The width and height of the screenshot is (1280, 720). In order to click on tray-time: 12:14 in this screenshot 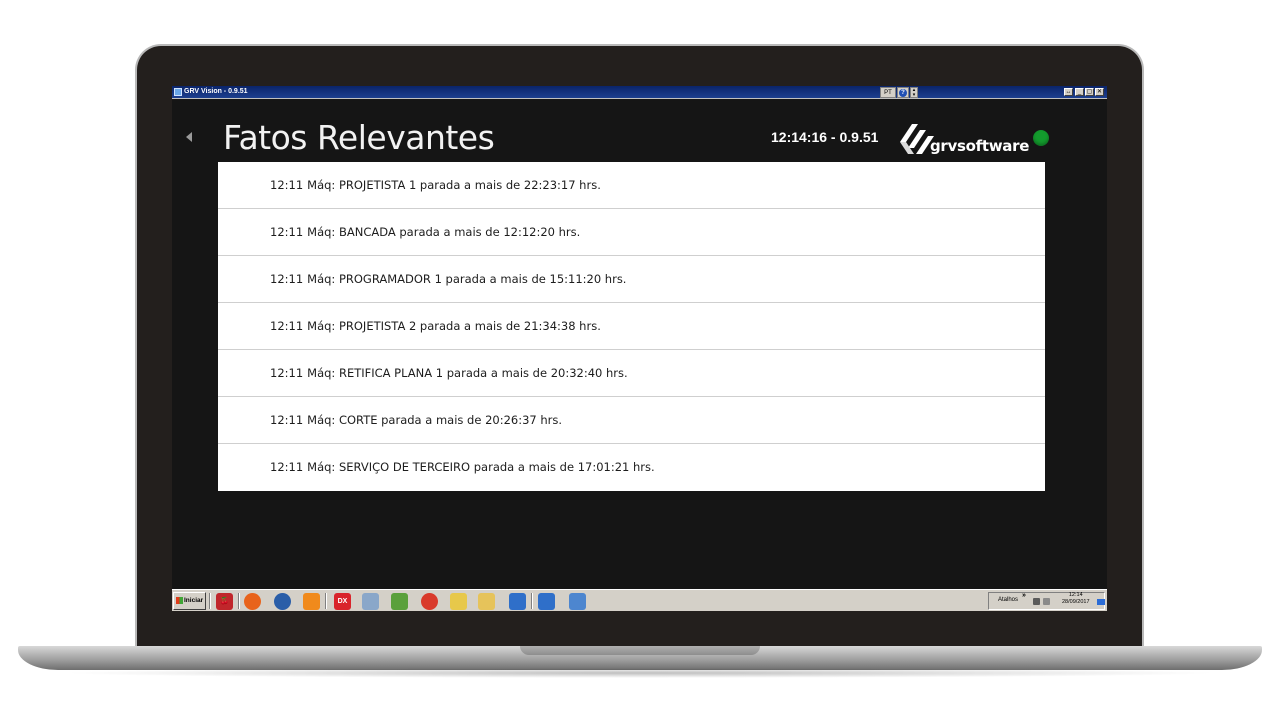, I will do `click(1075, 595)`.